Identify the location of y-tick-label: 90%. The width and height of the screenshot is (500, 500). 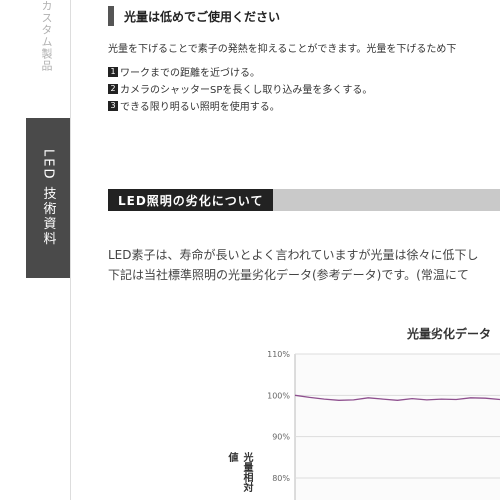
(281, 437).